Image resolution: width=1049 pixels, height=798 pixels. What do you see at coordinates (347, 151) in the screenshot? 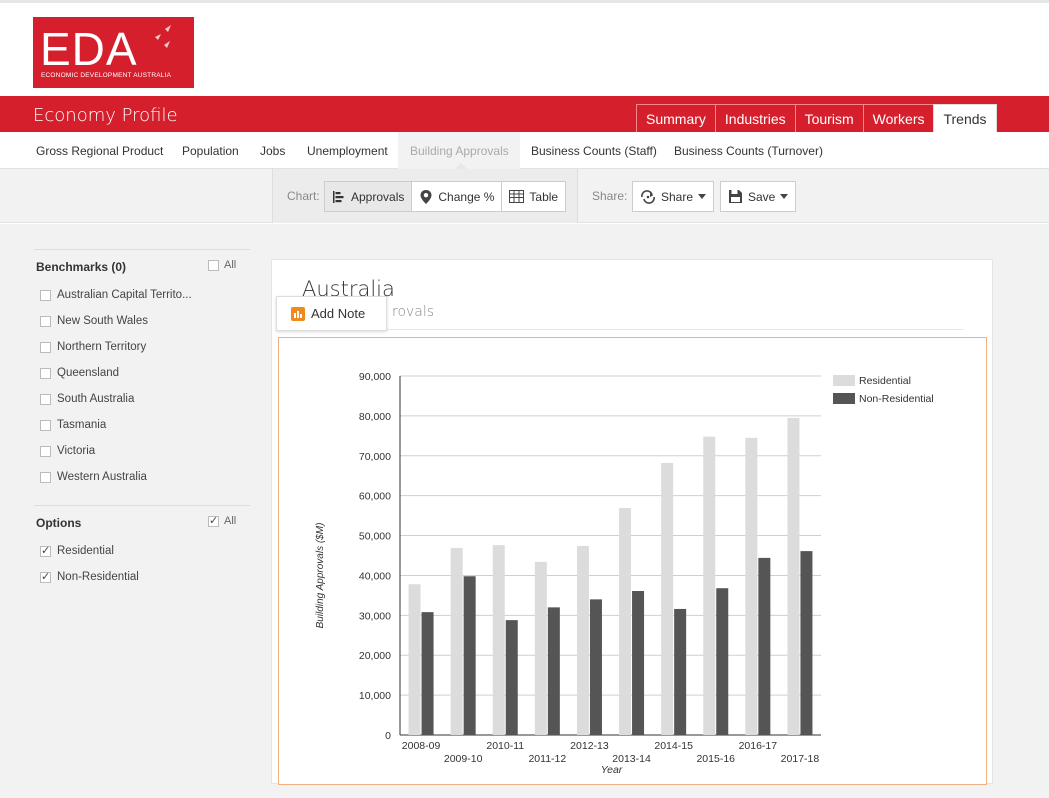
I see `subnav-unemployment: Unemployment` at bounding box center [347, 151].